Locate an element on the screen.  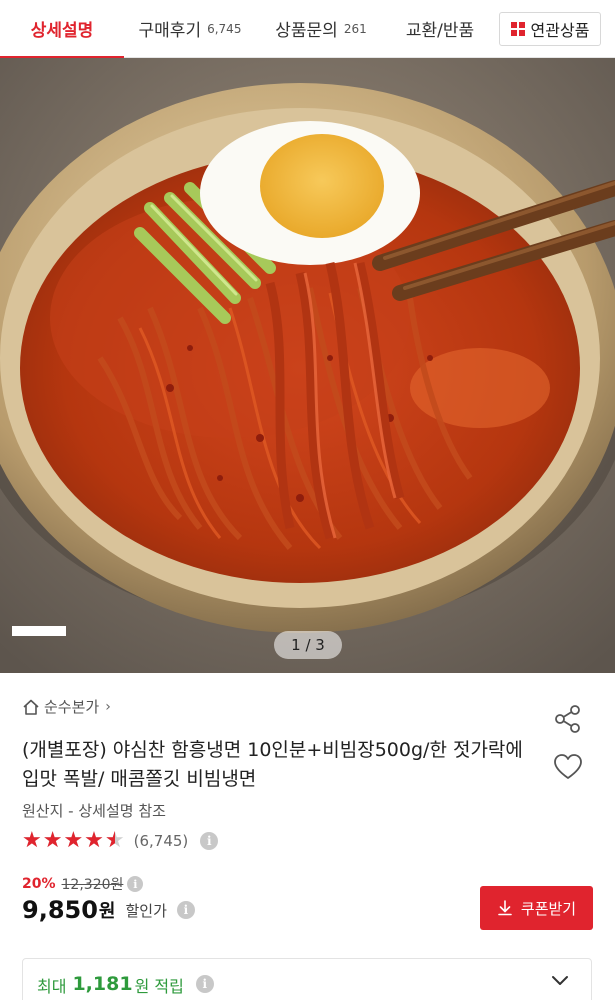
chevron-right-icon: › is located at coordinates (108, 706).